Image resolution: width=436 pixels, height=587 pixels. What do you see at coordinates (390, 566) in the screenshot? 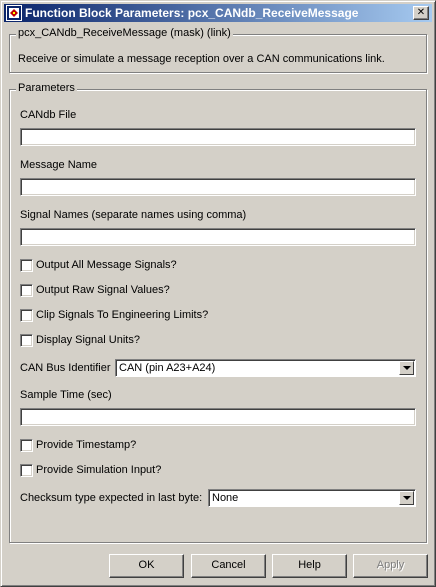
I see `apply-button: Apply` at bounding box center [390, 566].